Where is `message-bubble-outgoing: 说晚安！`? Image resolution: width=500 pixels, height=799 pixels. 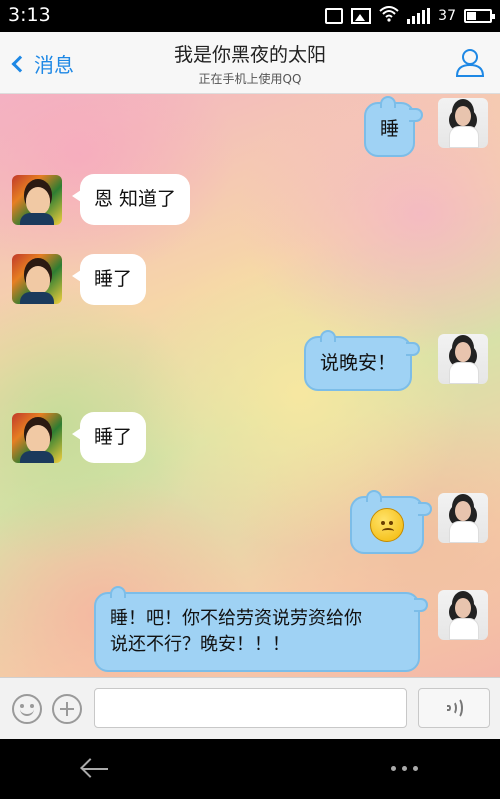 message-bubble-outgoing: 说晚安！ is located at coordinates (362, 360).